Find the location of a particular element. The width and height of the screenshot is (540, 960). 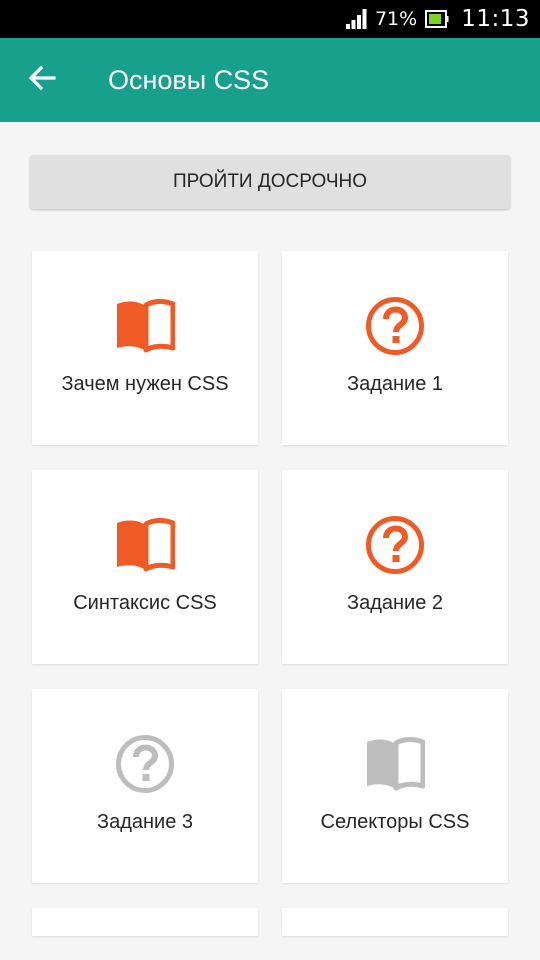

lesson-label: Селекторы CSS is located at coordinates (395, 822).